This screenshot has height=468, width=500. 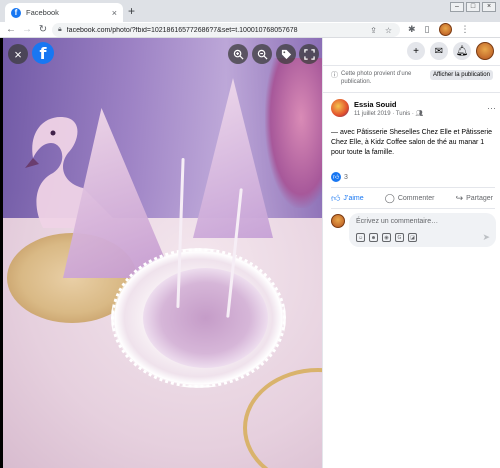 What do you see at coordinates (11, 29) in the screenshot?
I see `back-icon: ←` at bounding box center [11, 29].